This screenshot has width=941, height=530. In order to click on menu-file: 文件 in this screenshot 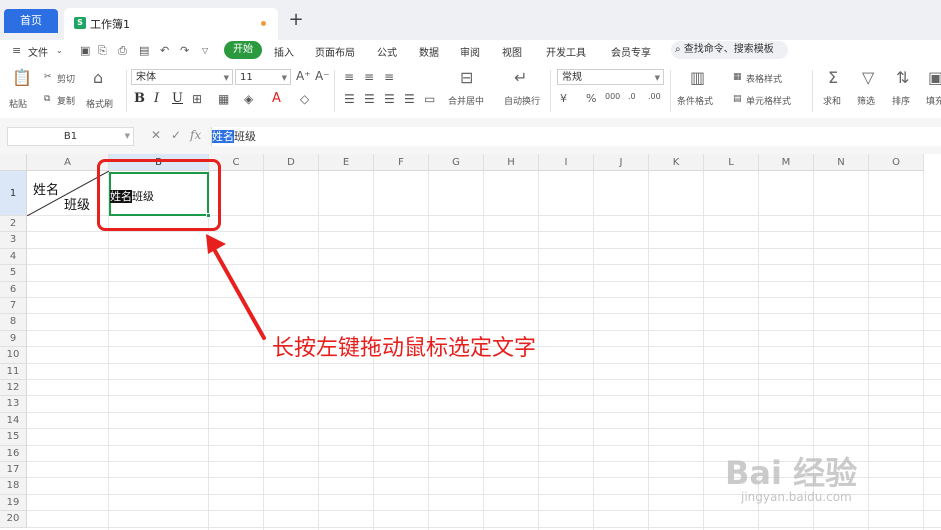, I will do `click(38, 51)`.